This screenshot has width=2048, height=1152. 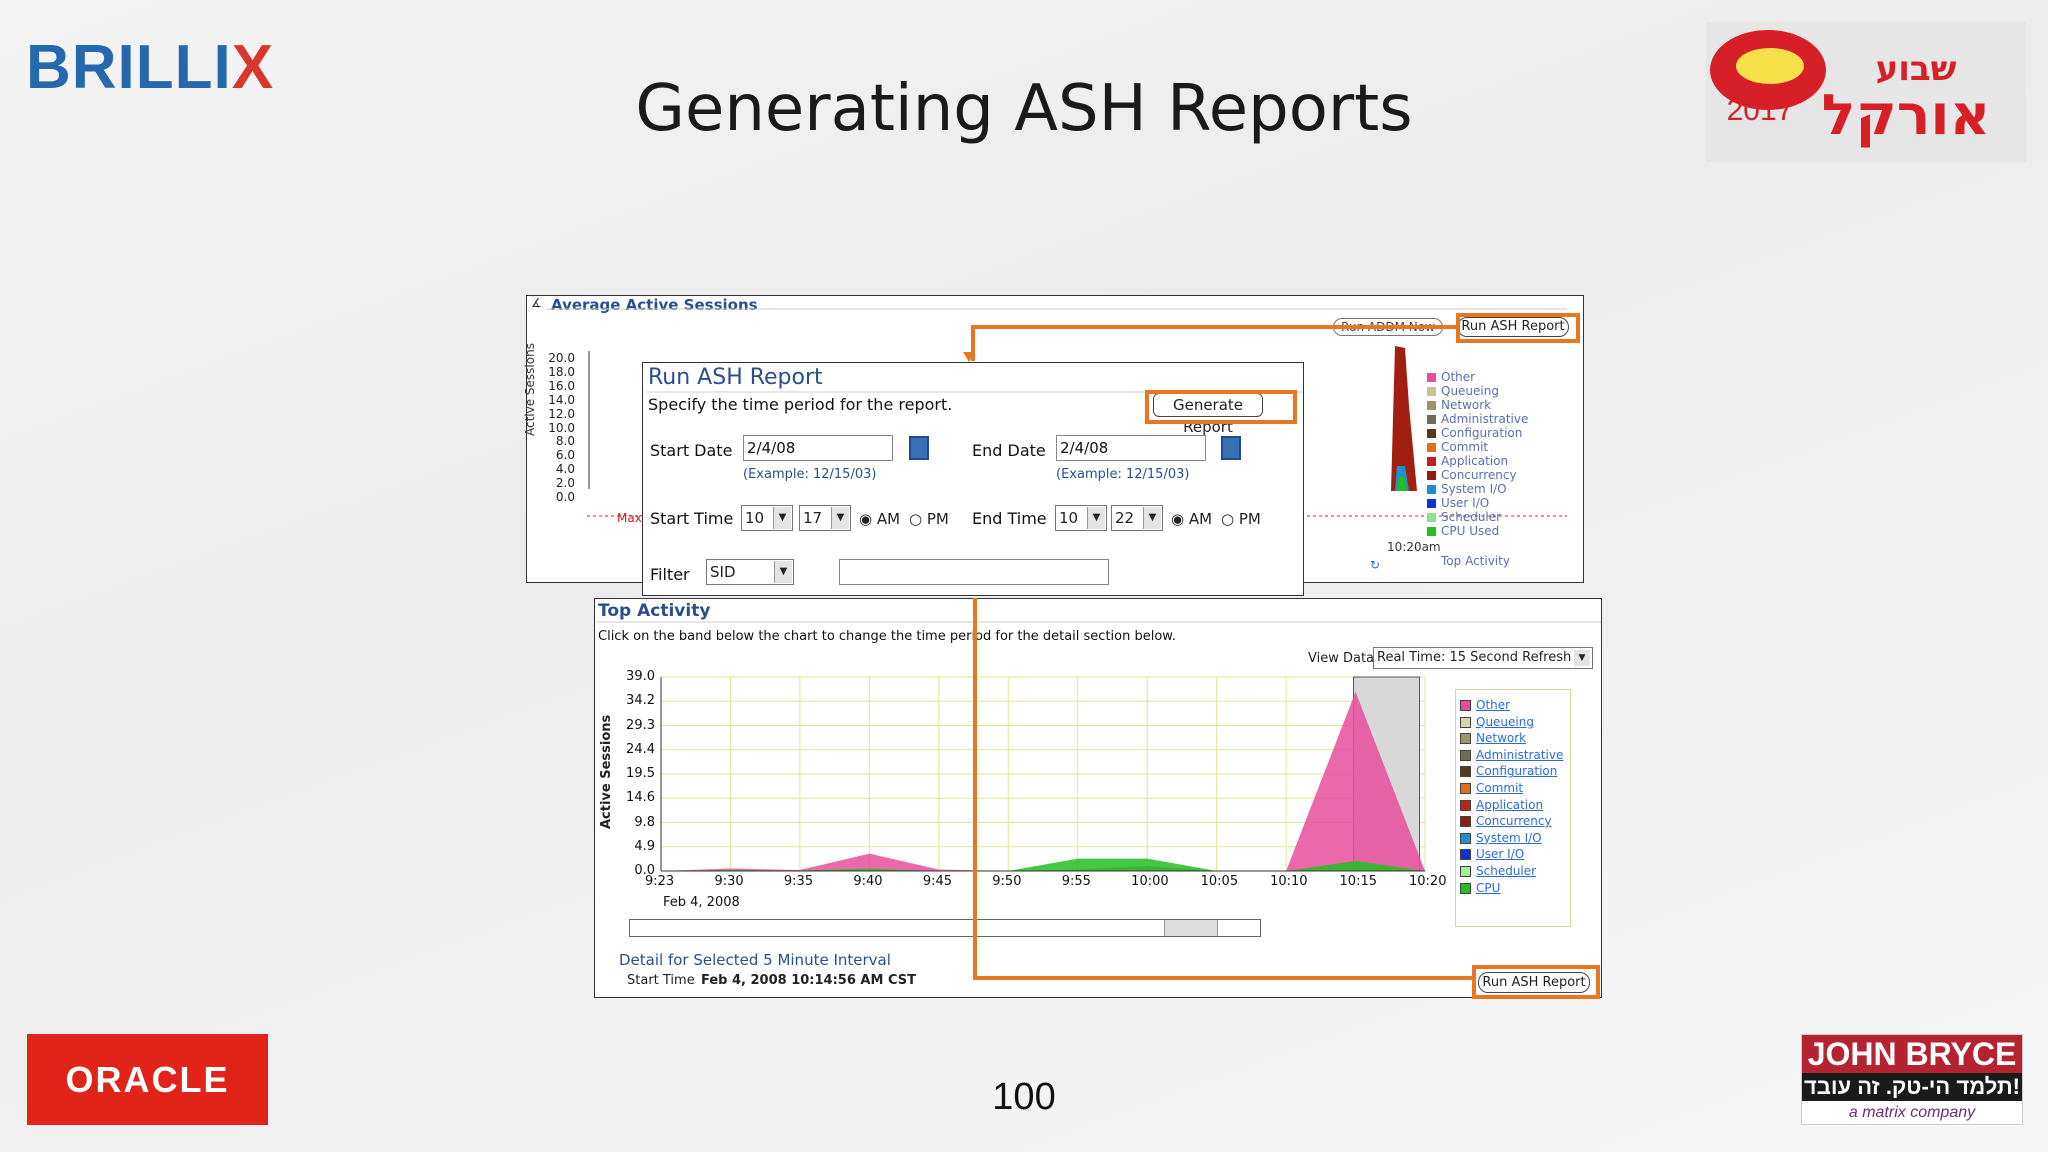 I want to click on start-date-field: 2/4/08, so click(x=818, y=448).